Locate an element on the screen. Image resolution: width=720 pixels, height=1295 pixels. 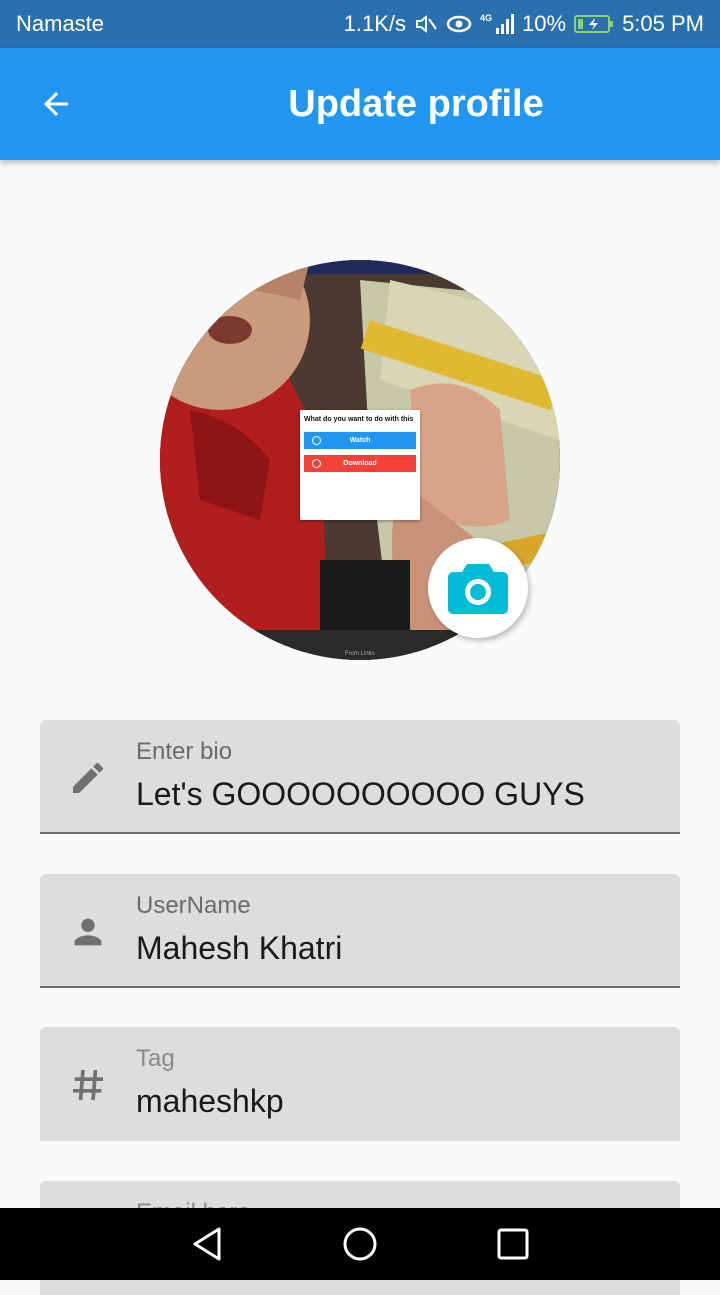
system-nav-bar is located at coordinates (360, 1244).